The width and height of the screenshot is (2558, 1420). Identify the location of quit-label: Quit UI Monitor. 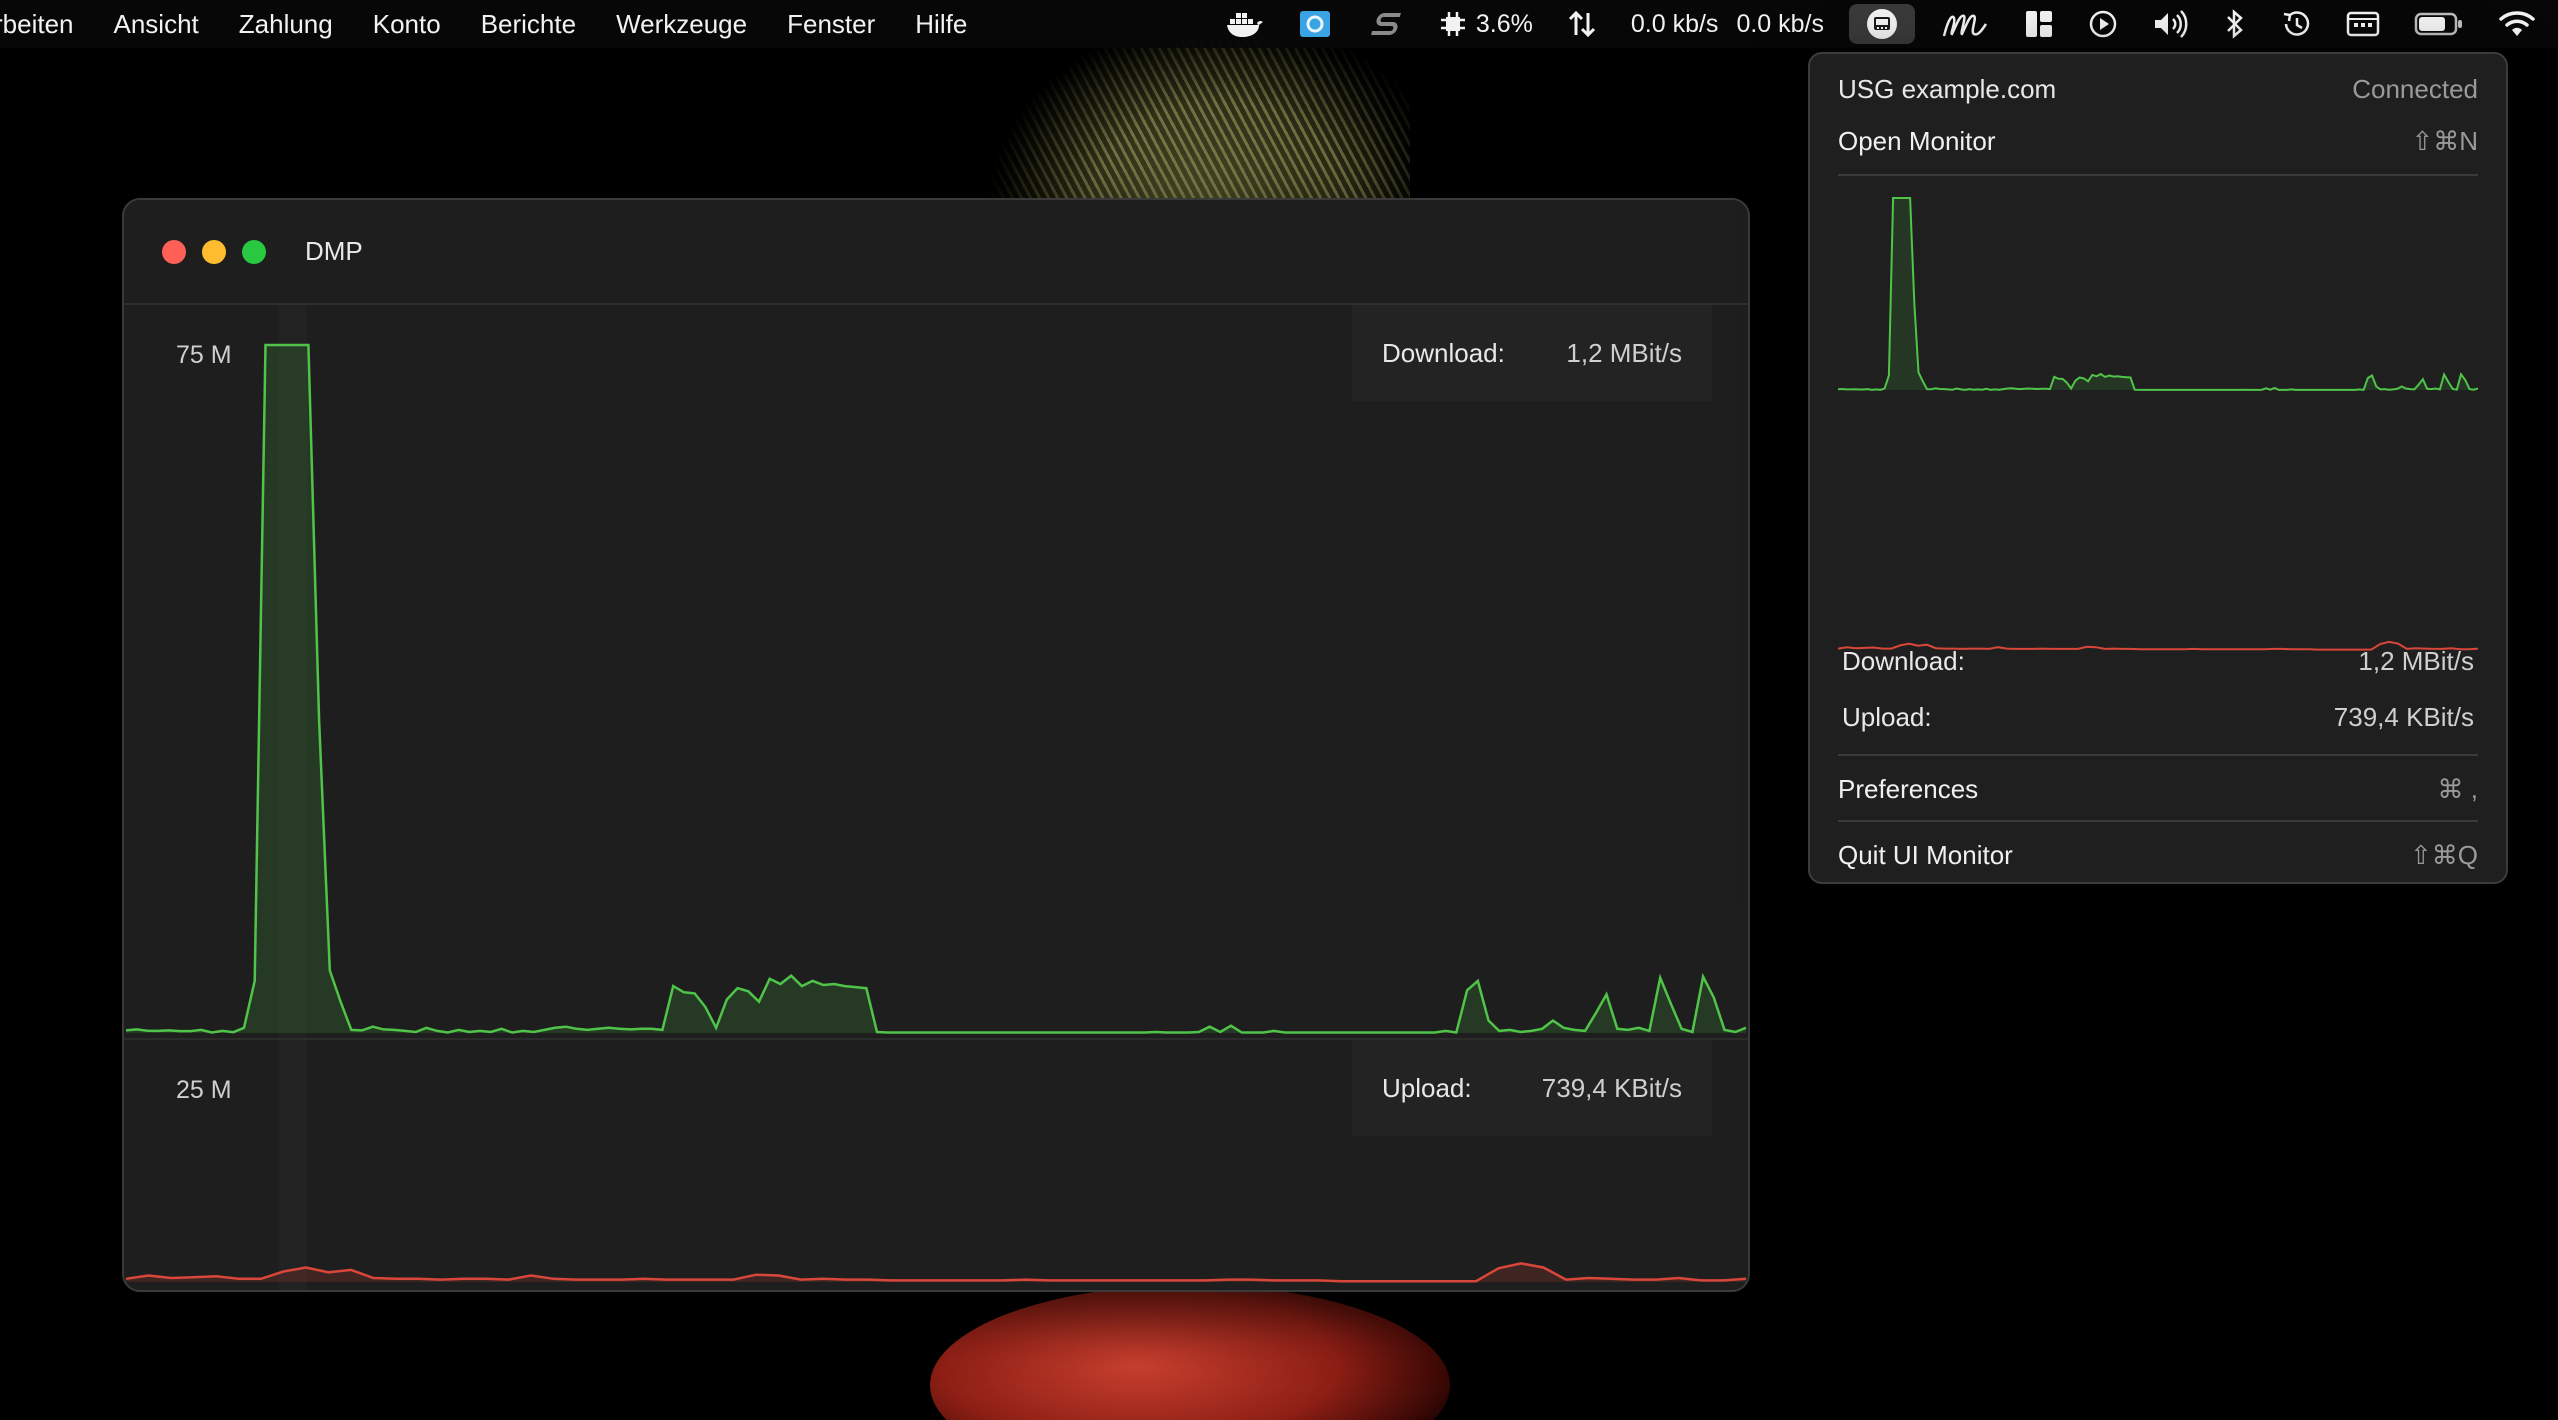
(1925, 855).